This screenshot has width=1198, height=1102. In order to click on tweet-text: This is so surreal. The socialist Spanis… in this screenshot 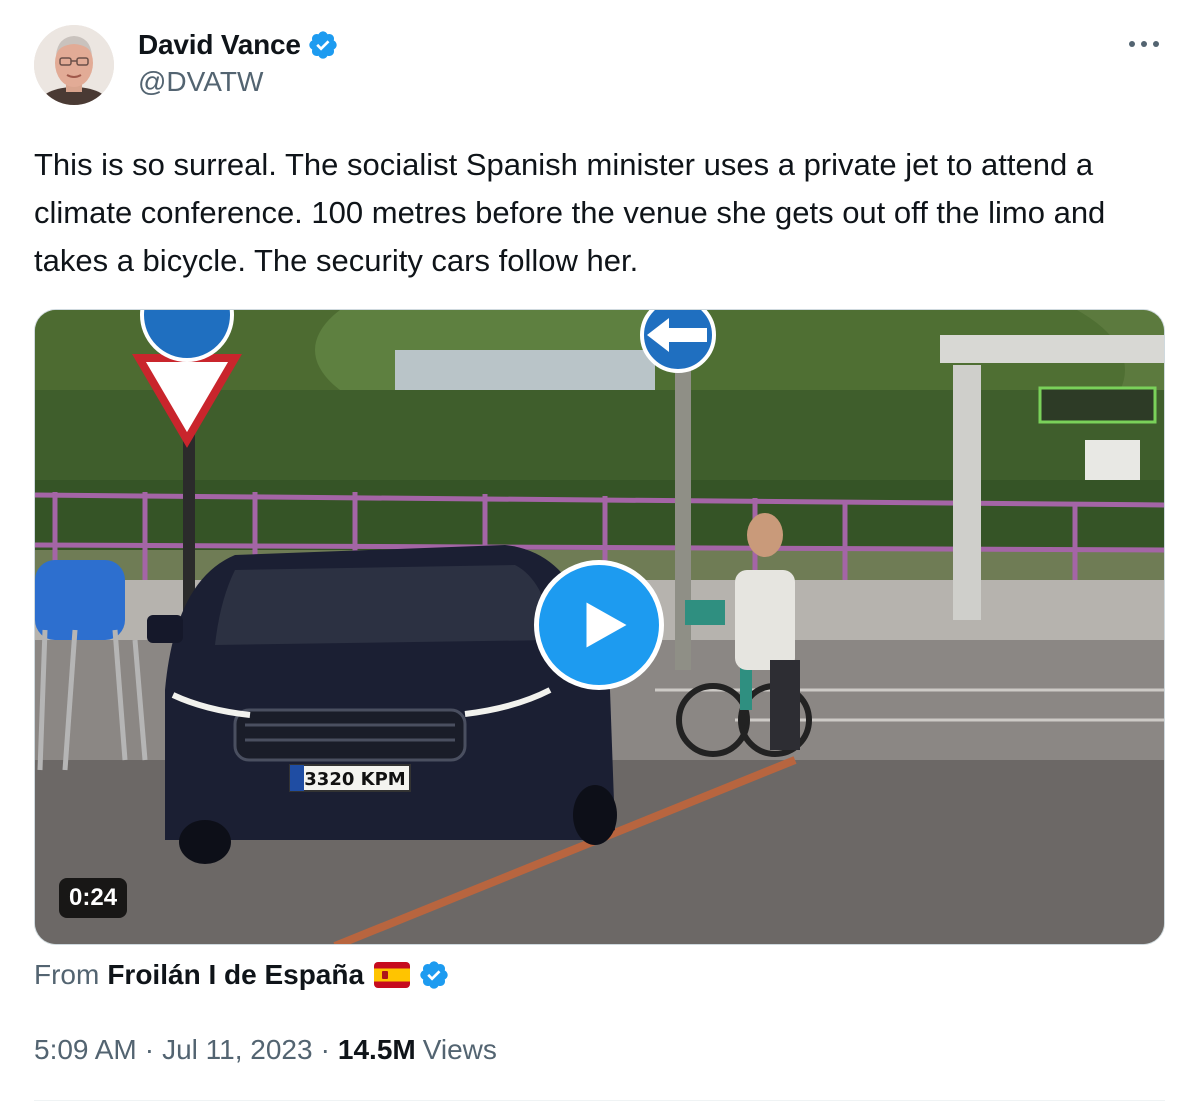, I will do `click(570, 212)`.